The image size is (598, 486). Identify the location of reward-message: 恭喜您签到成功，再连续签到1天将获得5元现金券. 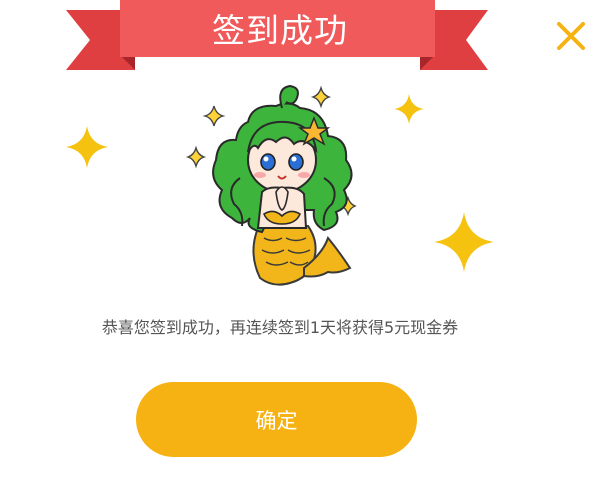
(280, 327).